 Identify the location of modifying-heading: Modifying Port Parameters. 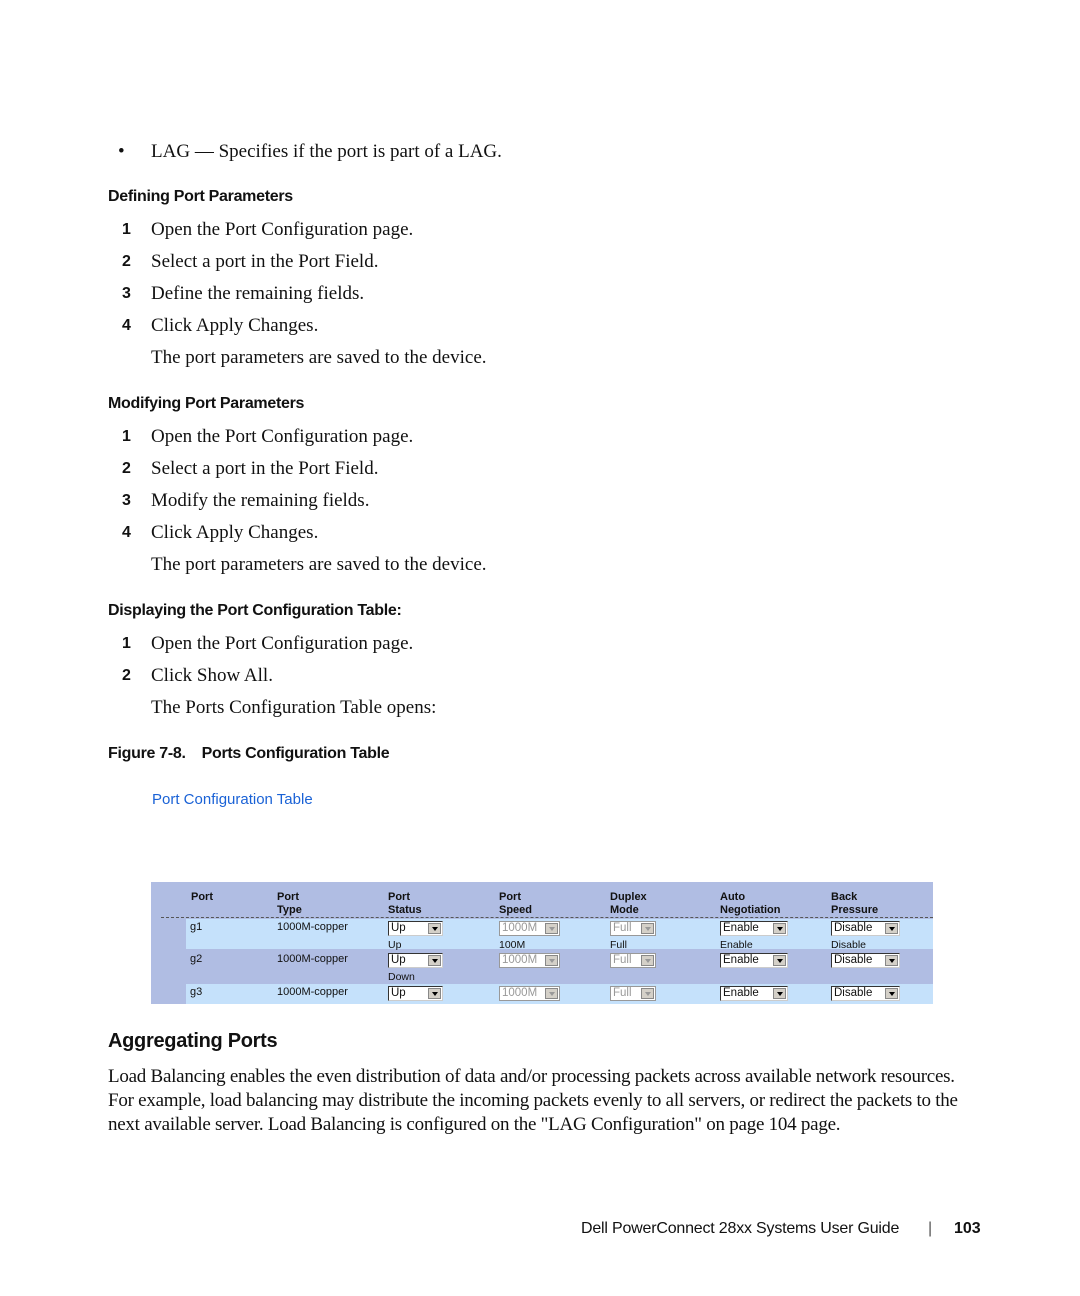
(206, 403).